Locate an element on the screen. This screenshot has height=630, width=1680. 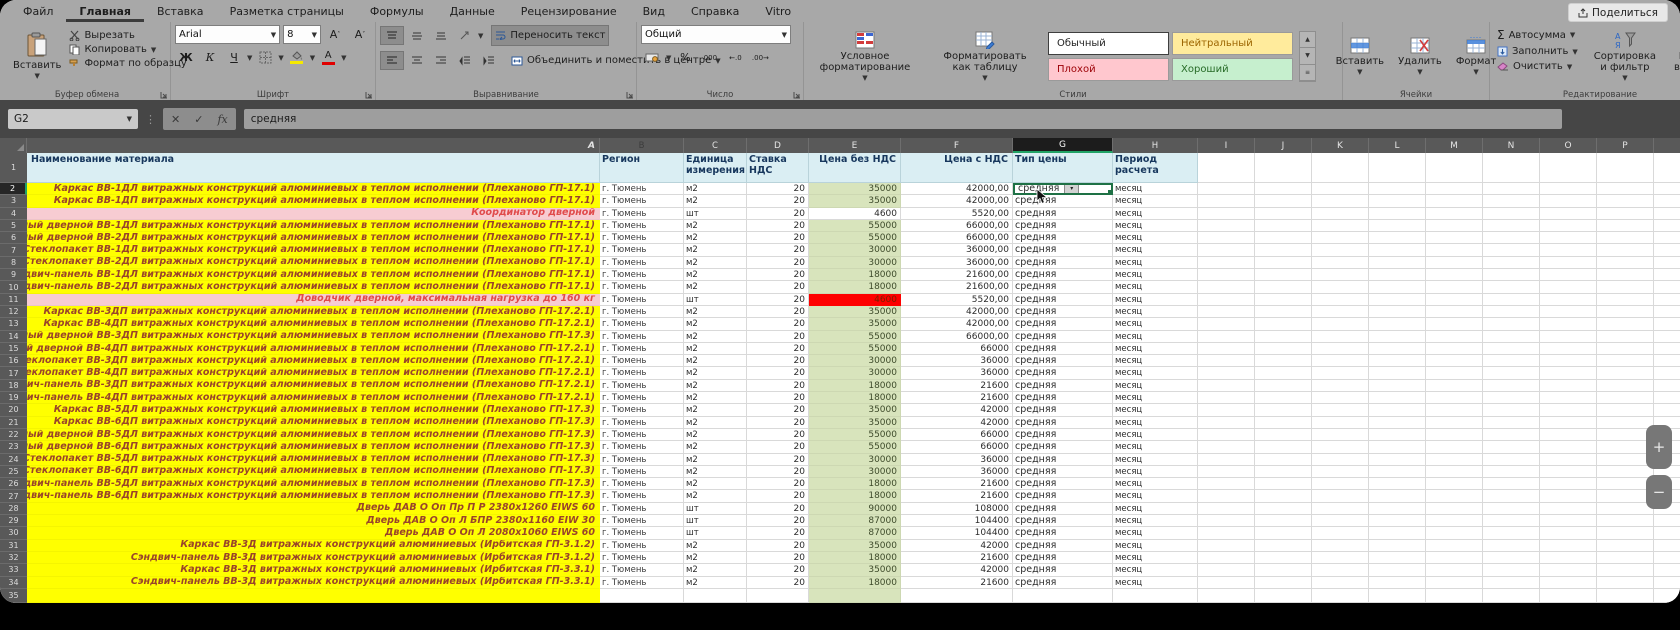
cell-P18 is located at coordinates (1625, 386).